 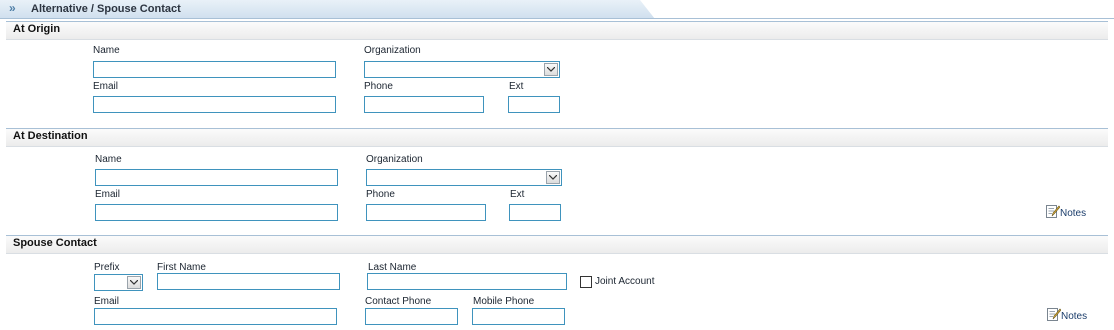 I want to click on section-title: Spouse Contact, so click(x=55, y=243).